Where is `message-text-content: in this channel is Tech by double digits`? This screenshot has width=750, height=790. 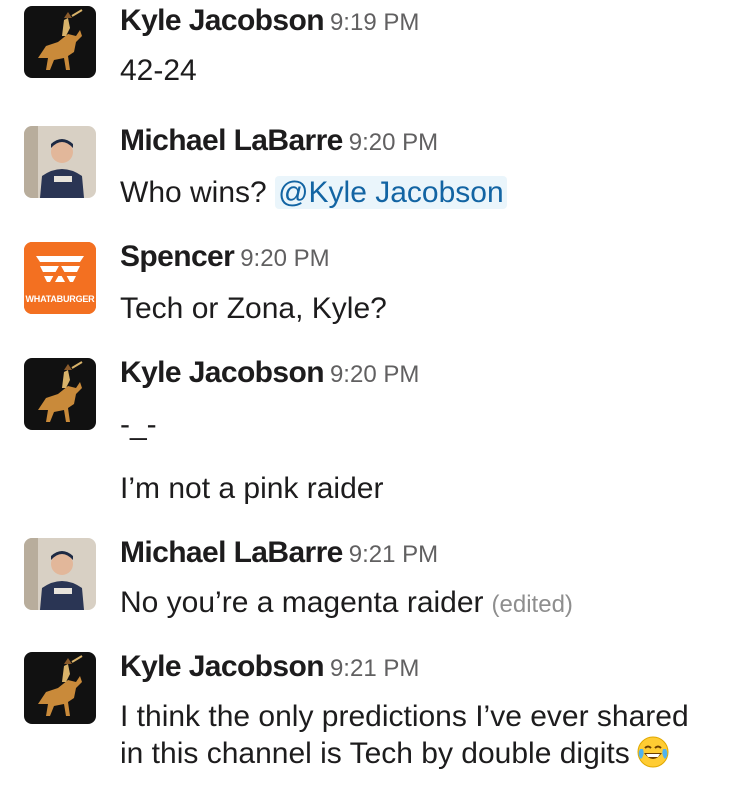
message-text-content: in this channel is Tech by double digits is located at coordinates (375, 753).